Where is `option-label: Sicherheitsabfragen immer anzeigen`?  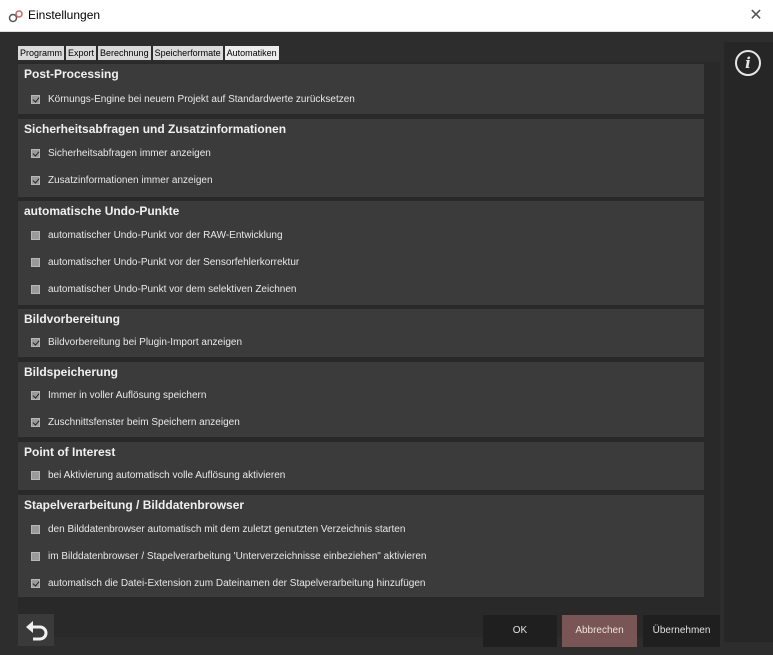
option-label: Sicherheitsabfragen immer anzeigen is located at coordinates (129, 153).